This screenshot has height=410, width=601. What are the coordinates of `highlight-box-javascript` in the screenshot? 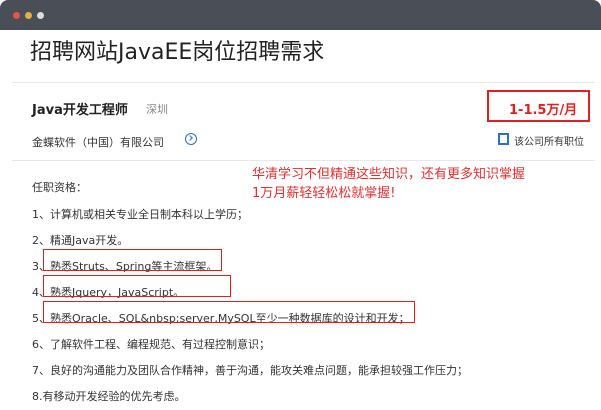 It's located at (137, 286).